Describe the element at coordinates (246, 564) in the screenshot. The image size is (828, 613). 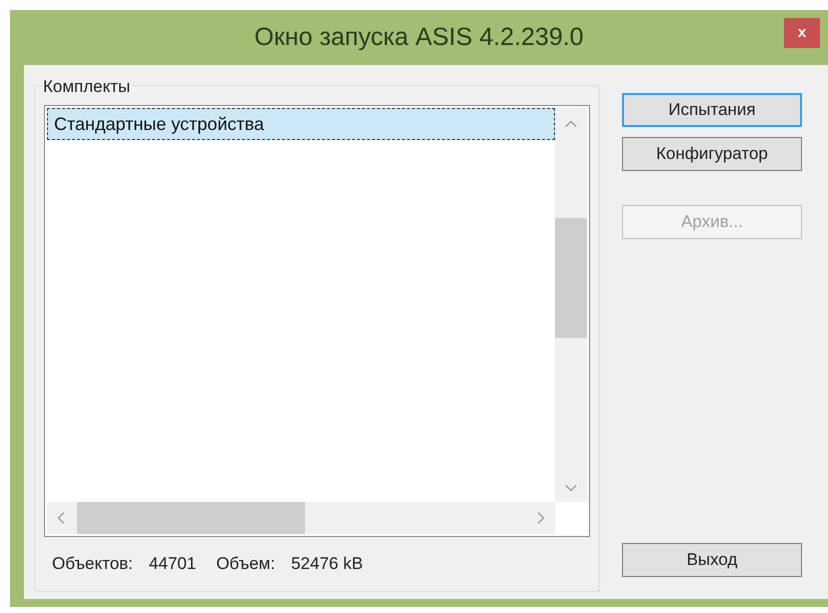
I see `stat-label: Объем:` at that location.